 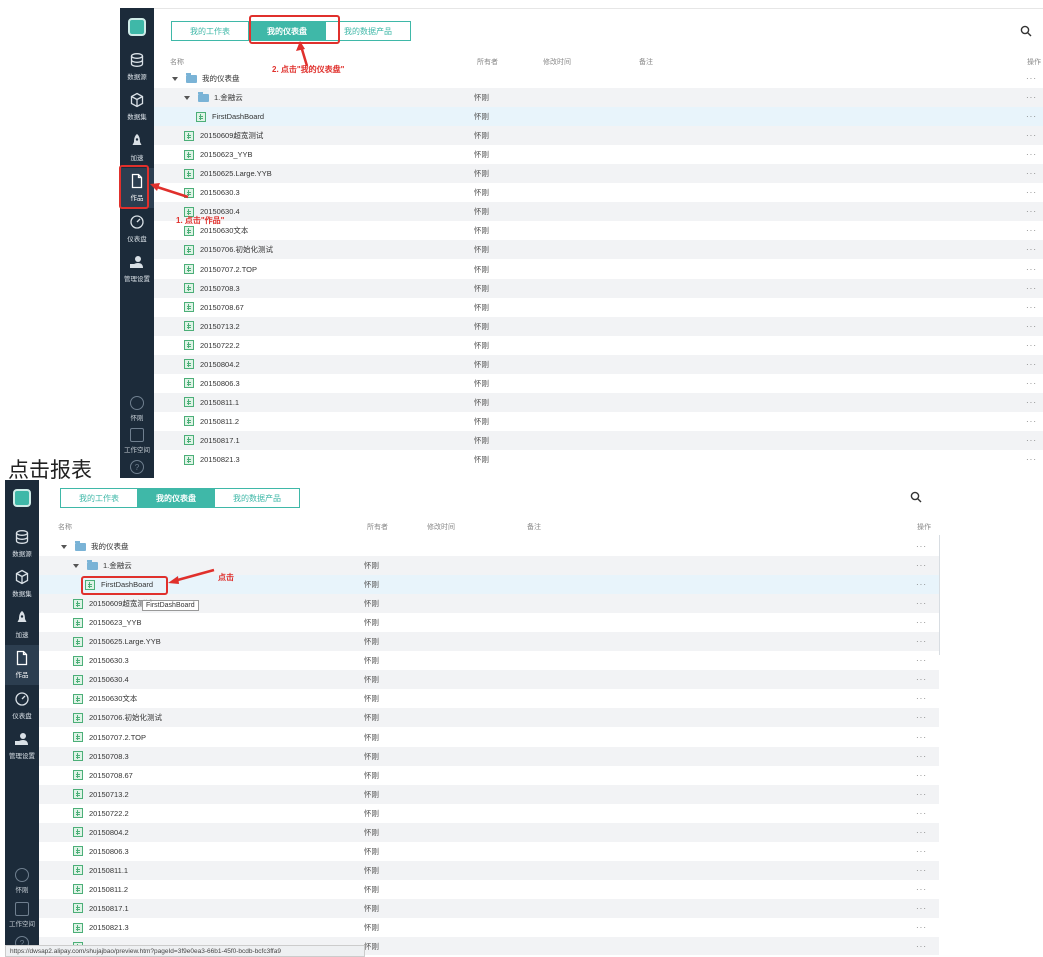 What do you see at coordinates (598, 98) in the screenshot?
I see `top-table-row: 1.金融云 怀刚 ···` at bounding box center [598, 98].